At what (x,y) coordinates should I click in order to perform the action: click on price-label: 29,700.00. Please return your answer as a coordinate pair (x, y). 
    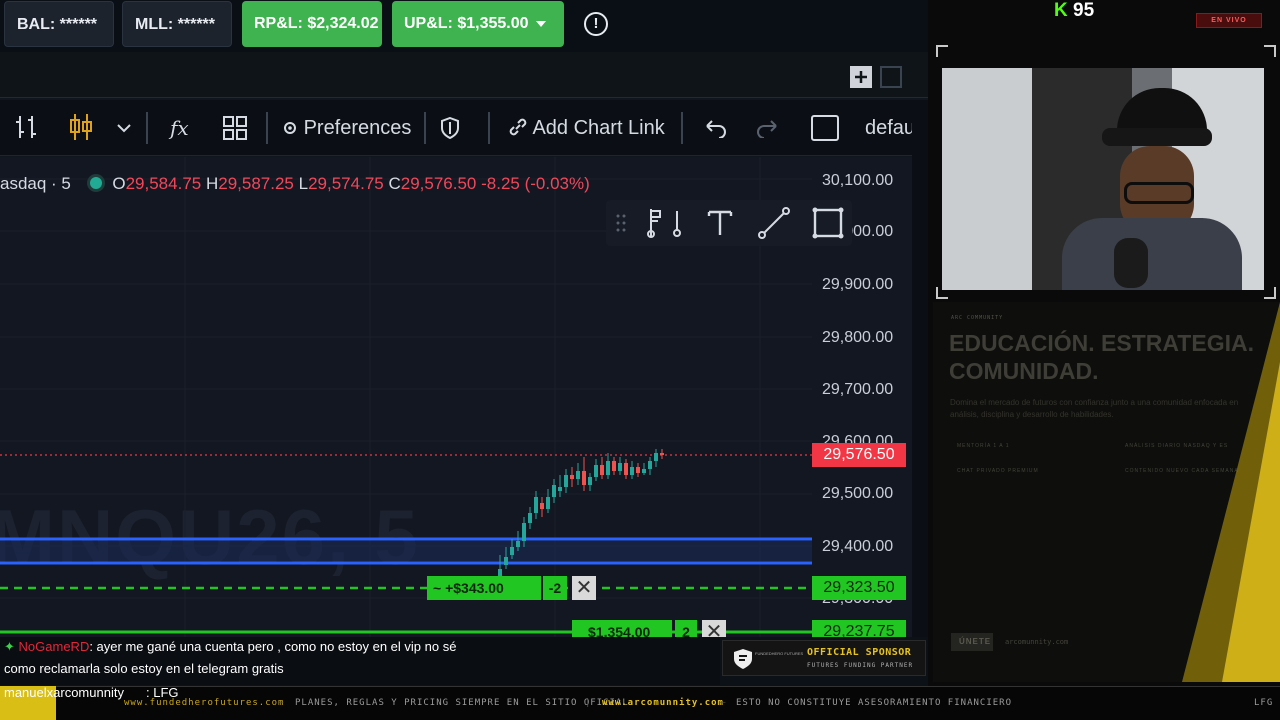
    Looking at the image, I should click on (858, 389).